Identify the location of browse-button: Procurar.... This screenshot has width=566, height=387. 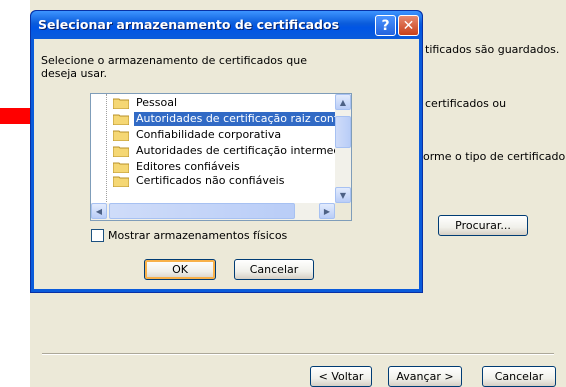
(483, 225).